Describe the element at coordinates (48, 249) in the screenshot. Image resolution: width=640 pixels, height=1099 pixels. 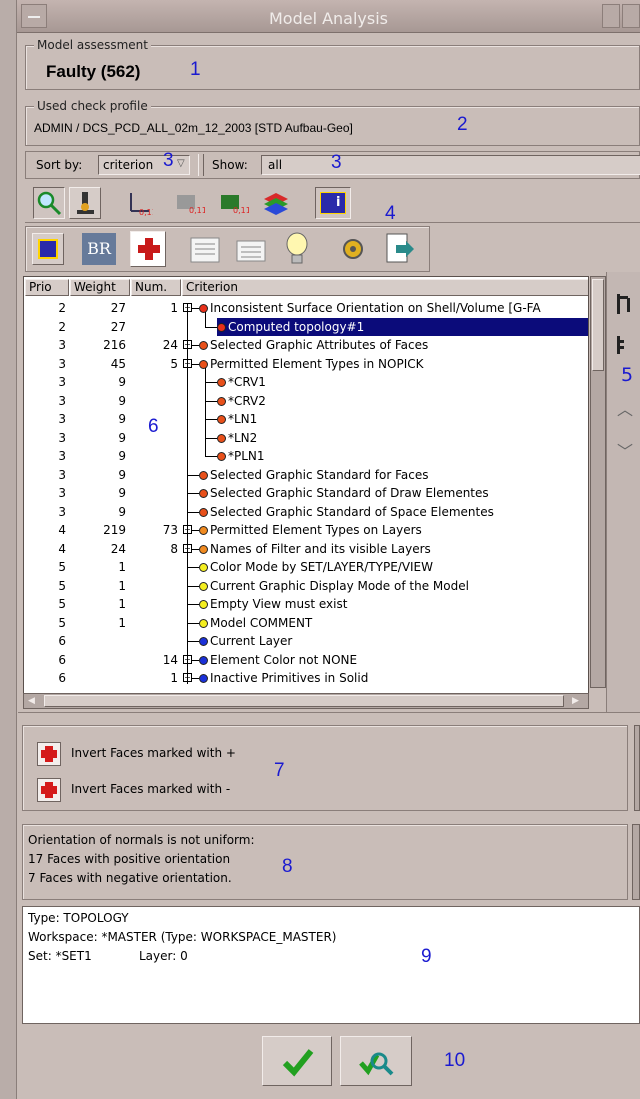
I see `picture-button` at that location.